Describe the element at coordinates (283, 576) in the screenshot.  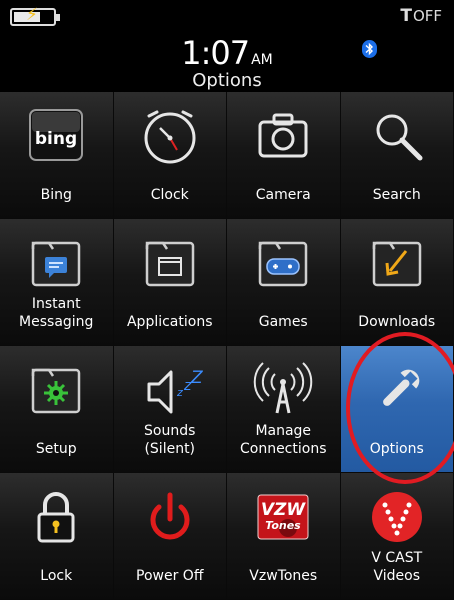
I see `app-label: VzwTones` at that location.